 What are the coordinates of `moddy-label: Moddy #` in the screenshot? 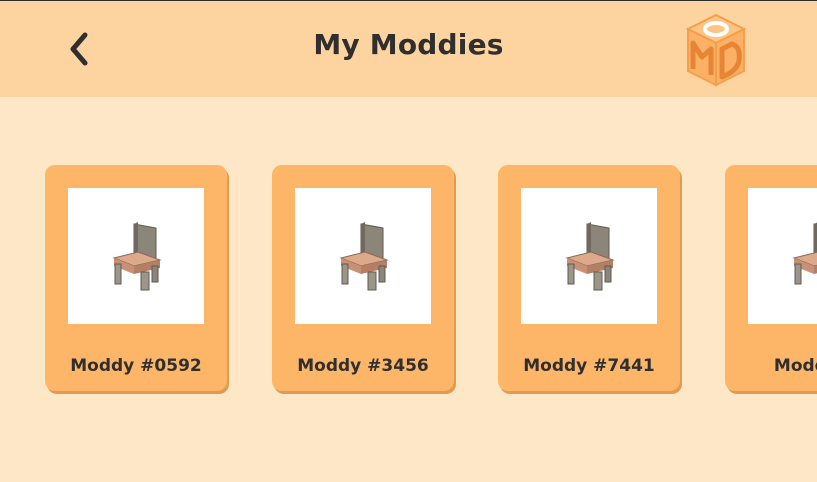 It's located at (795, 366).